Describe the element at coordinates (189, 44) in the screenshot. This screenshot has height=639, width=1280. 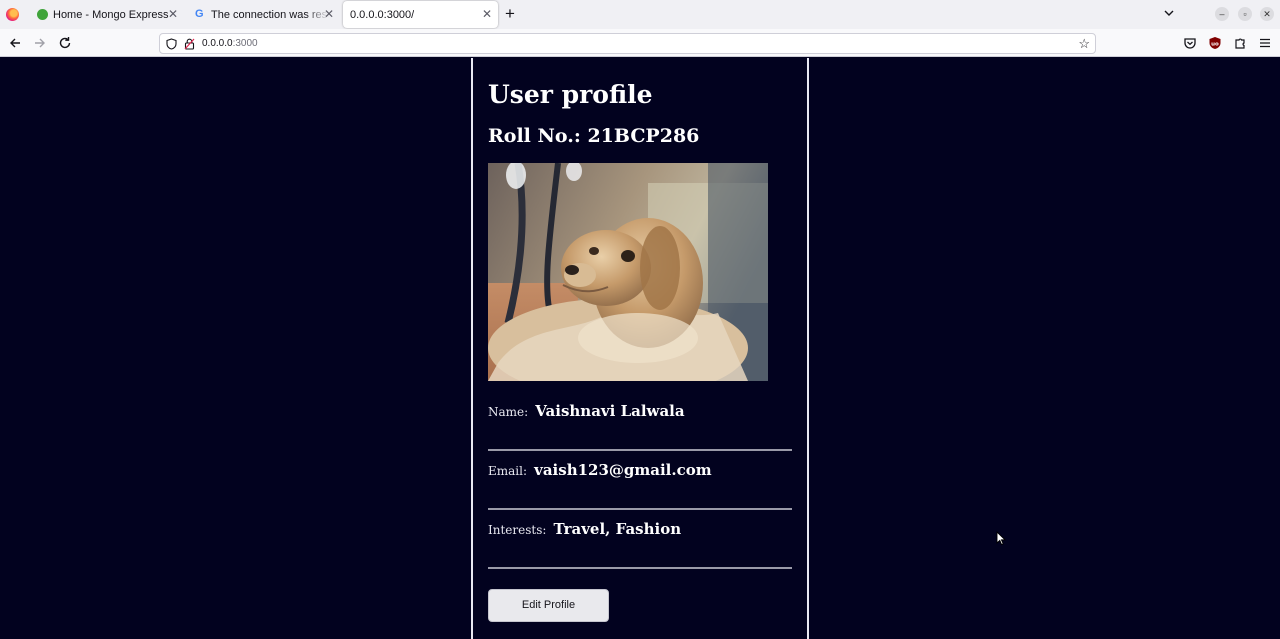
I see `insecure-lock-icon` at that location.